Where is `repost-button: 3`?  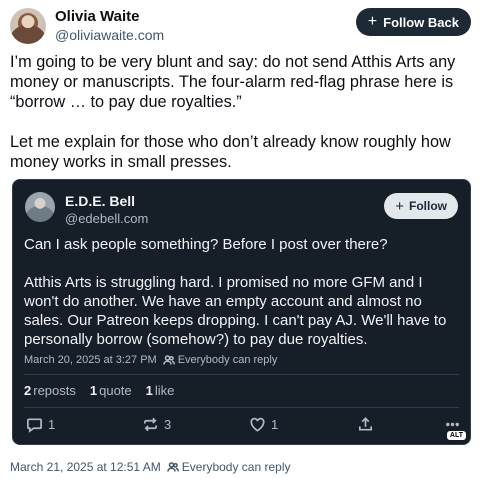
repost-button: 3 is located at coordinates (156, 424).